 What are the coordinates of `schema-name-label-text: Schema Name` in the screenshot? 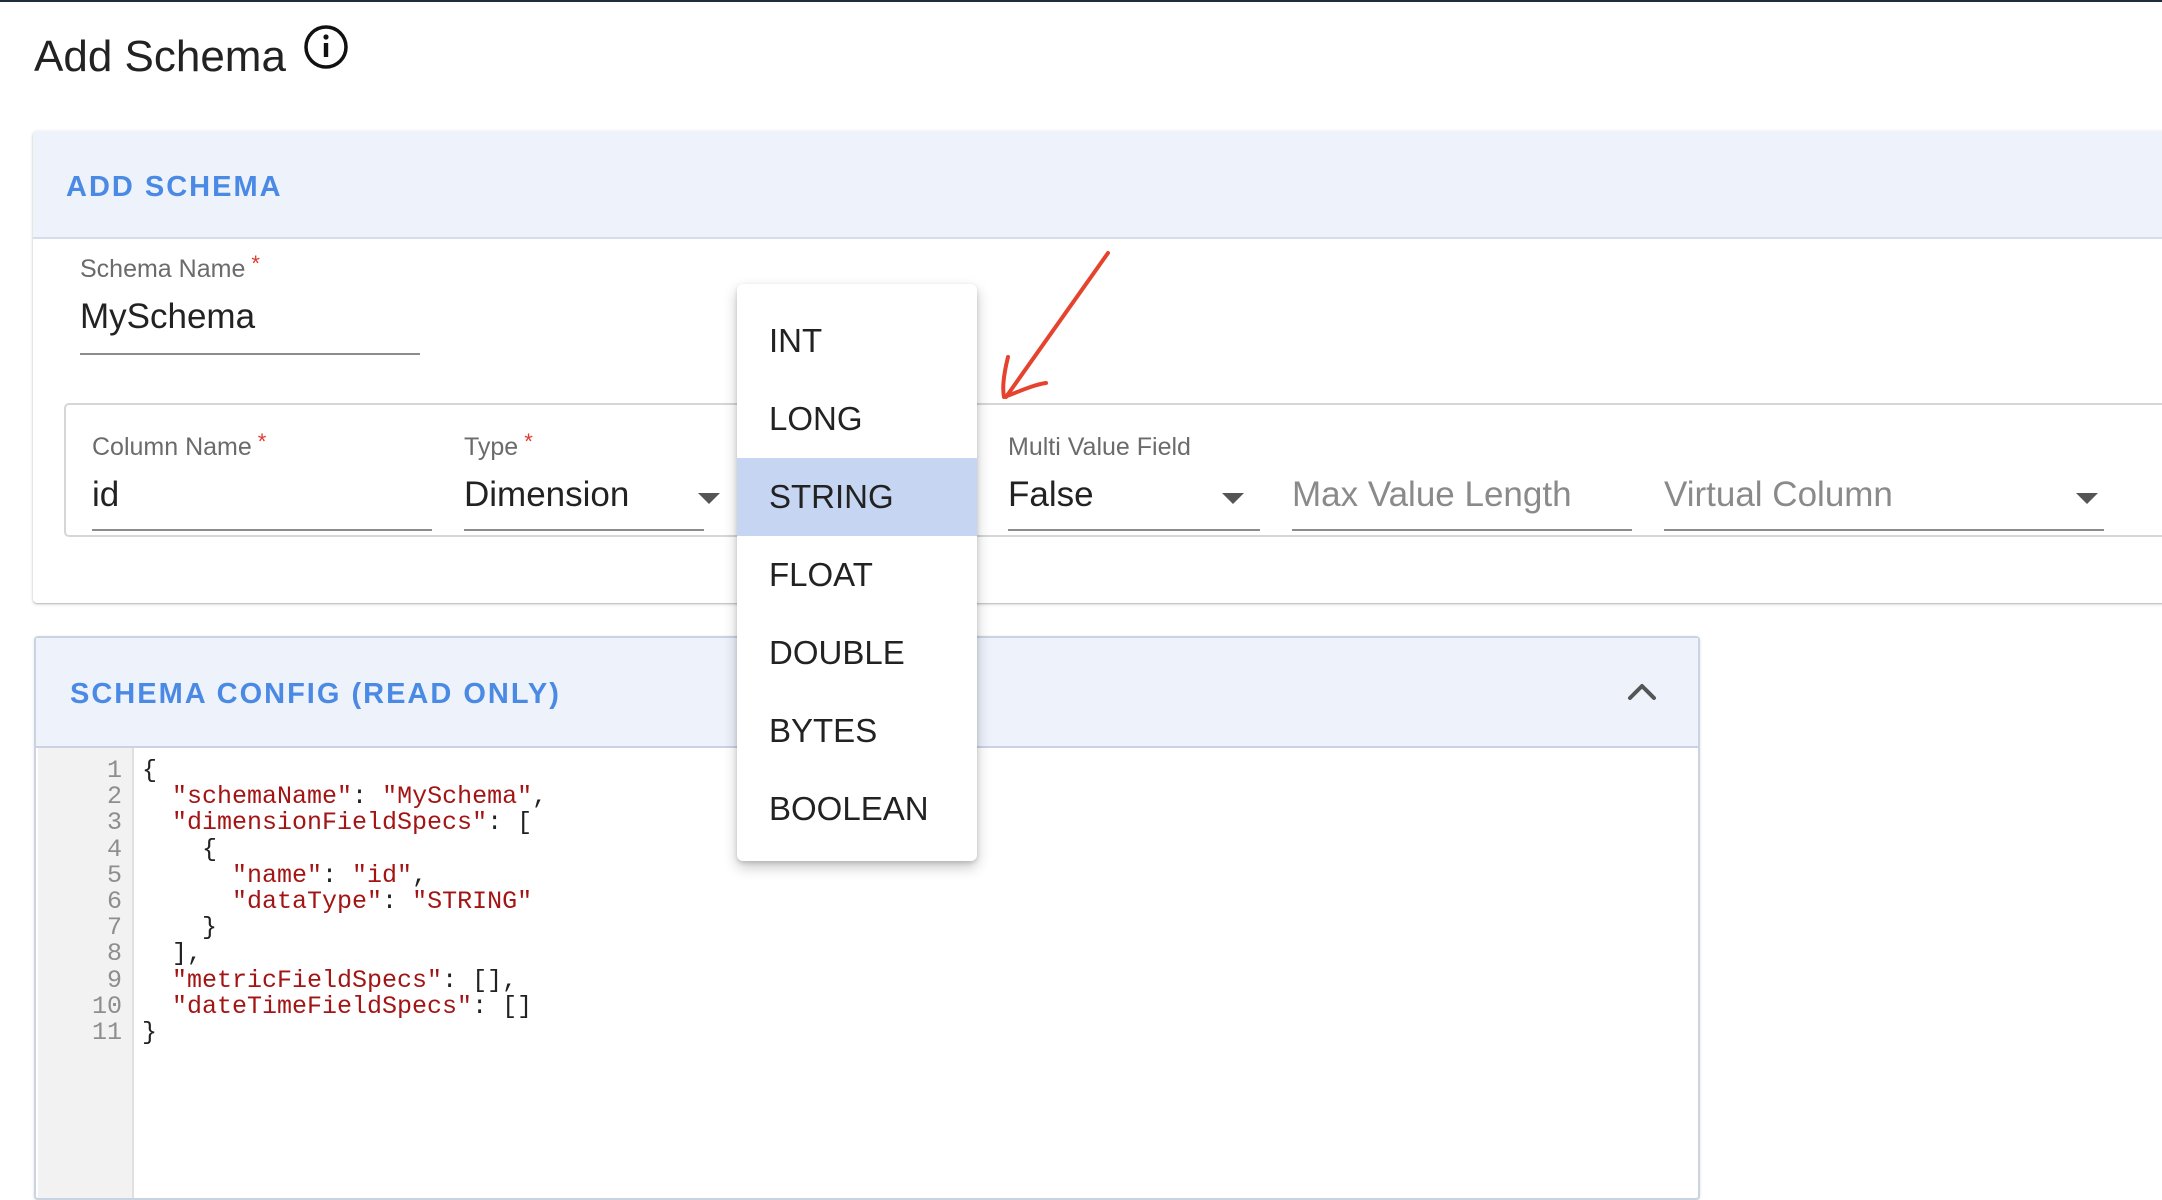 It's located at (163, 269).